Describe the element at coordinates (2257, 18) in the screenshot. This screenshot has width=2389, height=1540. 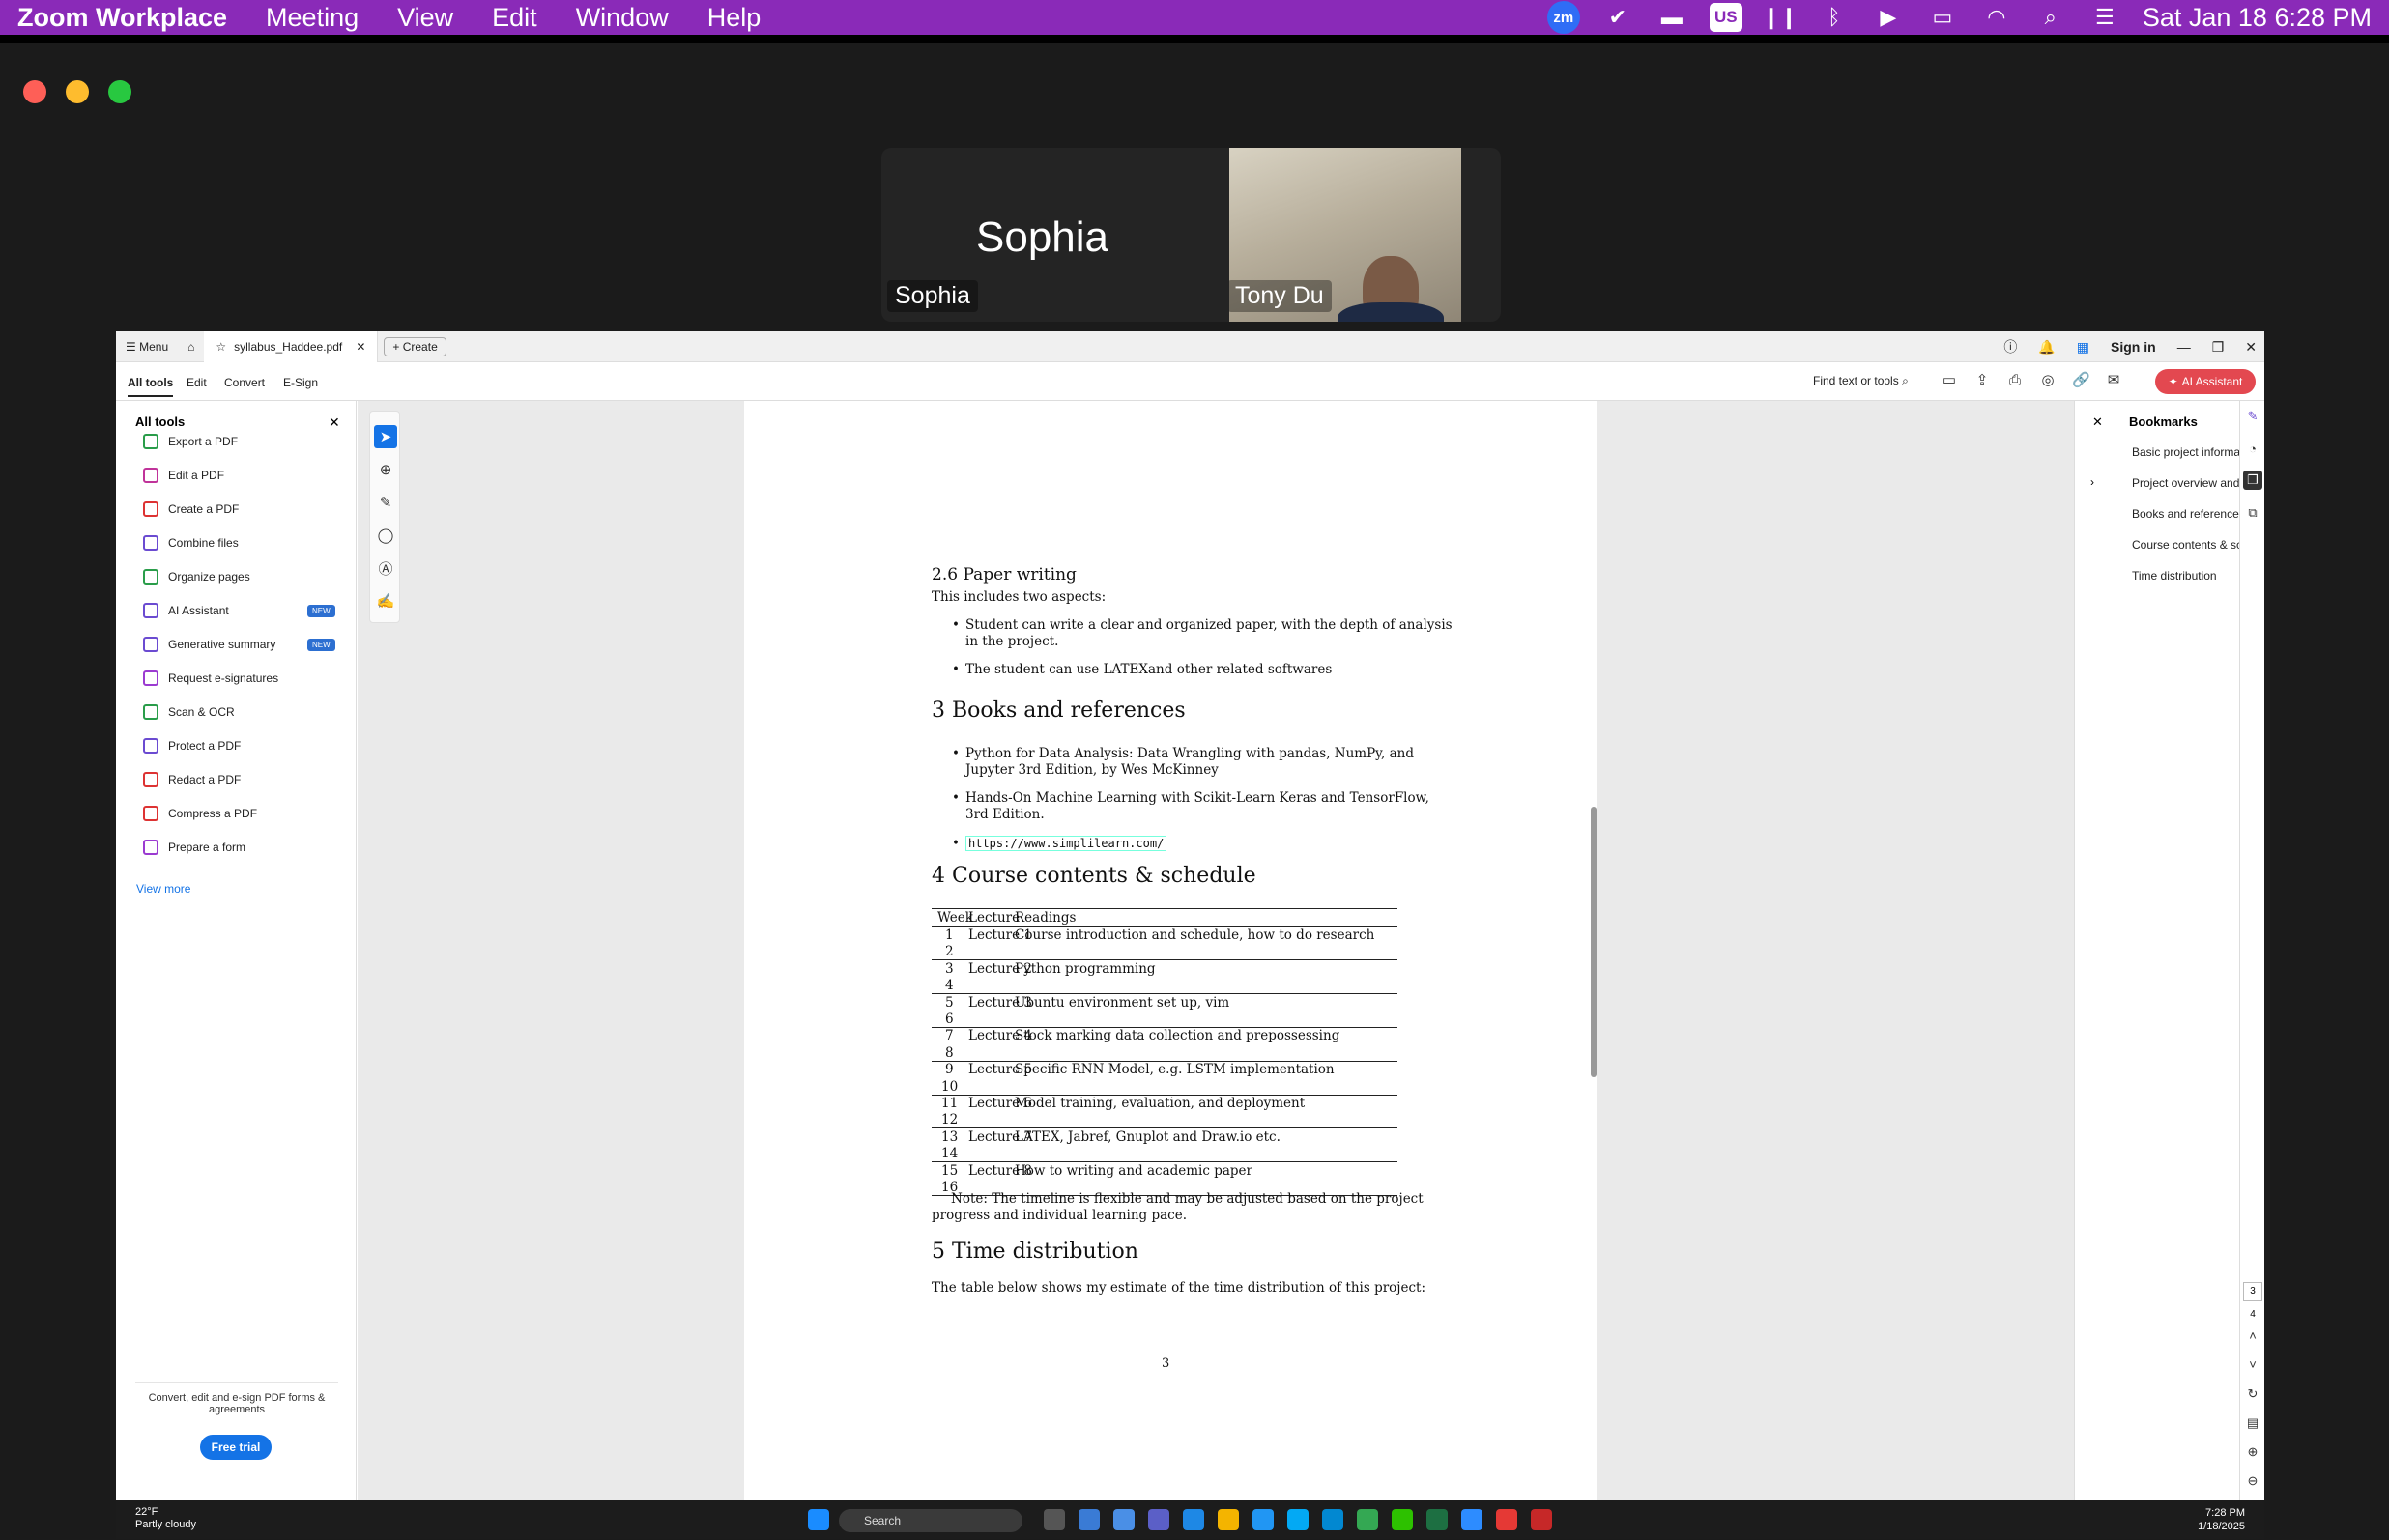
I see `menubar-clock: Sat Jan 18 6:28 PM` at that location.